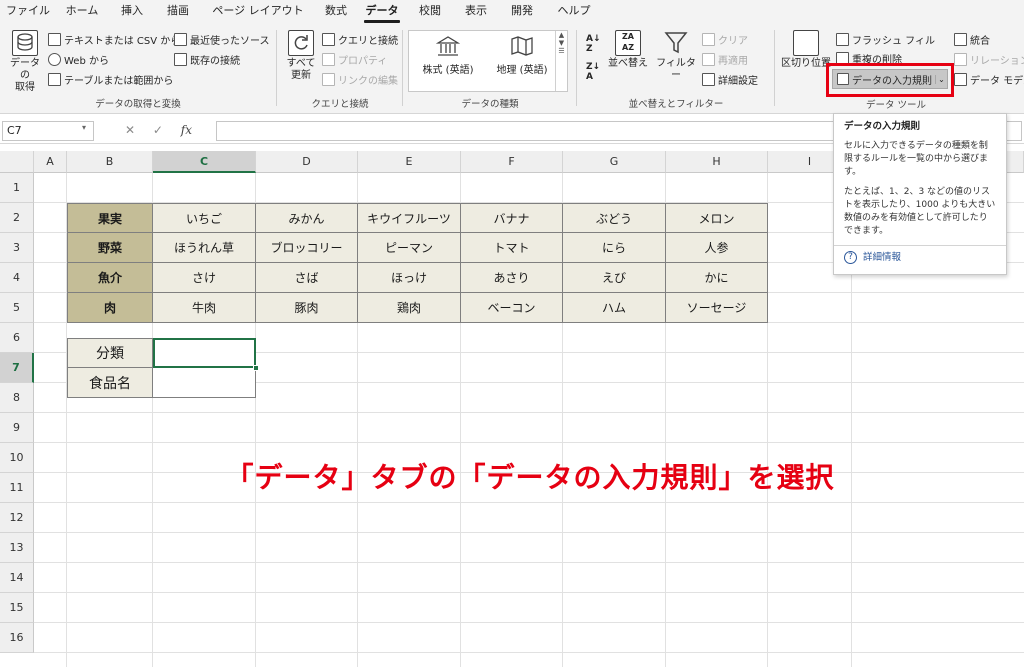 Image resolution: width=1024 pixels, height=667 pixels. What do you see at coordinates (110, 248) in the screenshot?
I see `category-cell: 野菜` at bounding box center [110, 248].